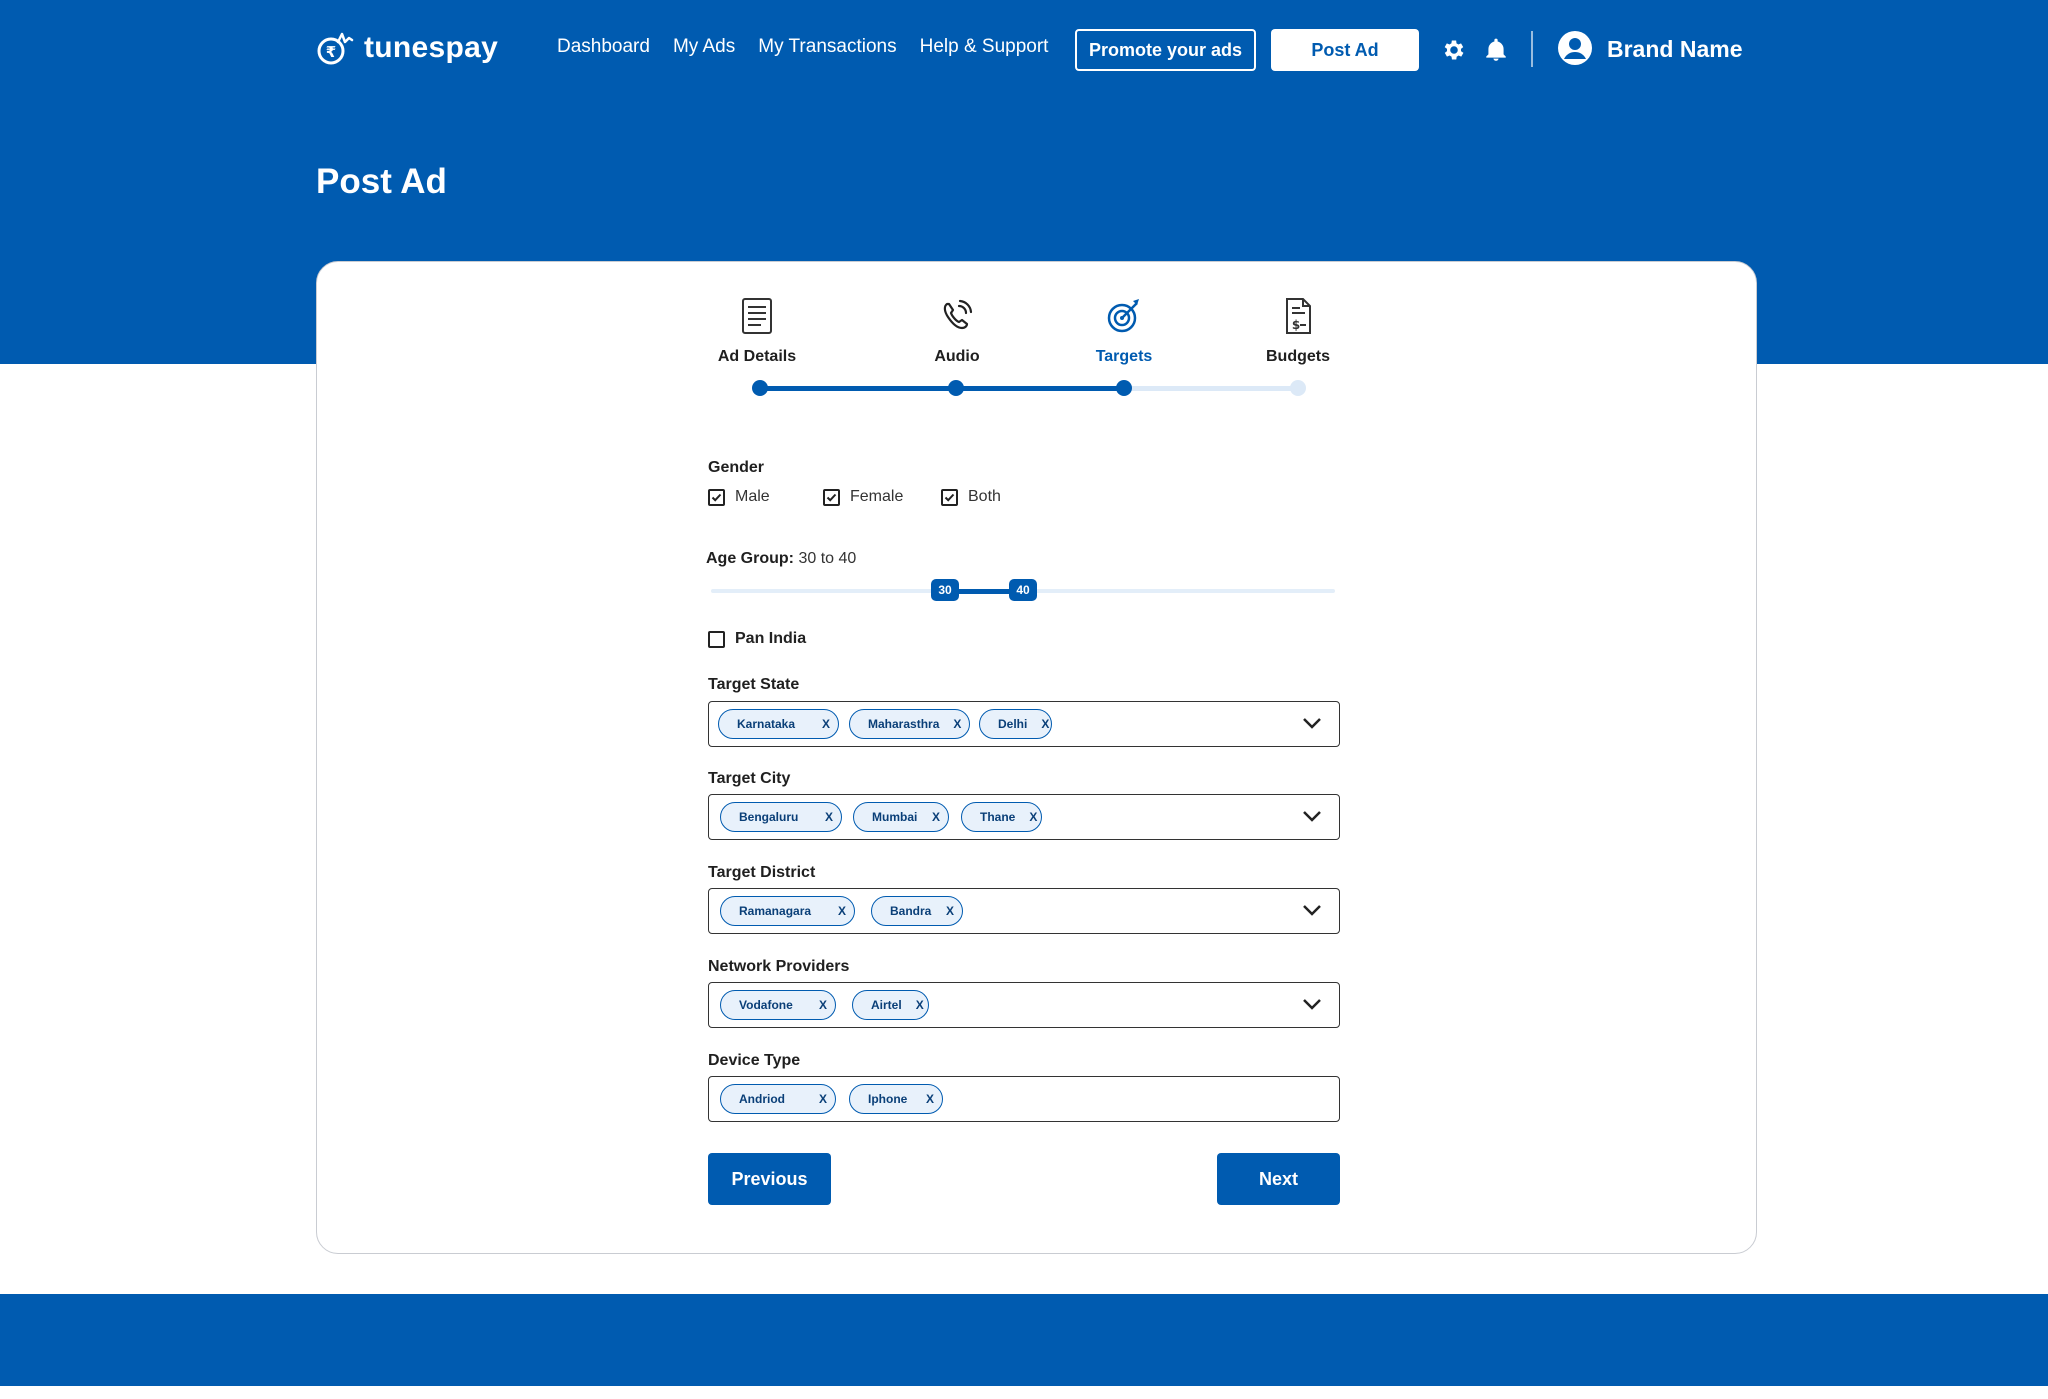  I want to click on chip-label: Thane, so click(998, 817).